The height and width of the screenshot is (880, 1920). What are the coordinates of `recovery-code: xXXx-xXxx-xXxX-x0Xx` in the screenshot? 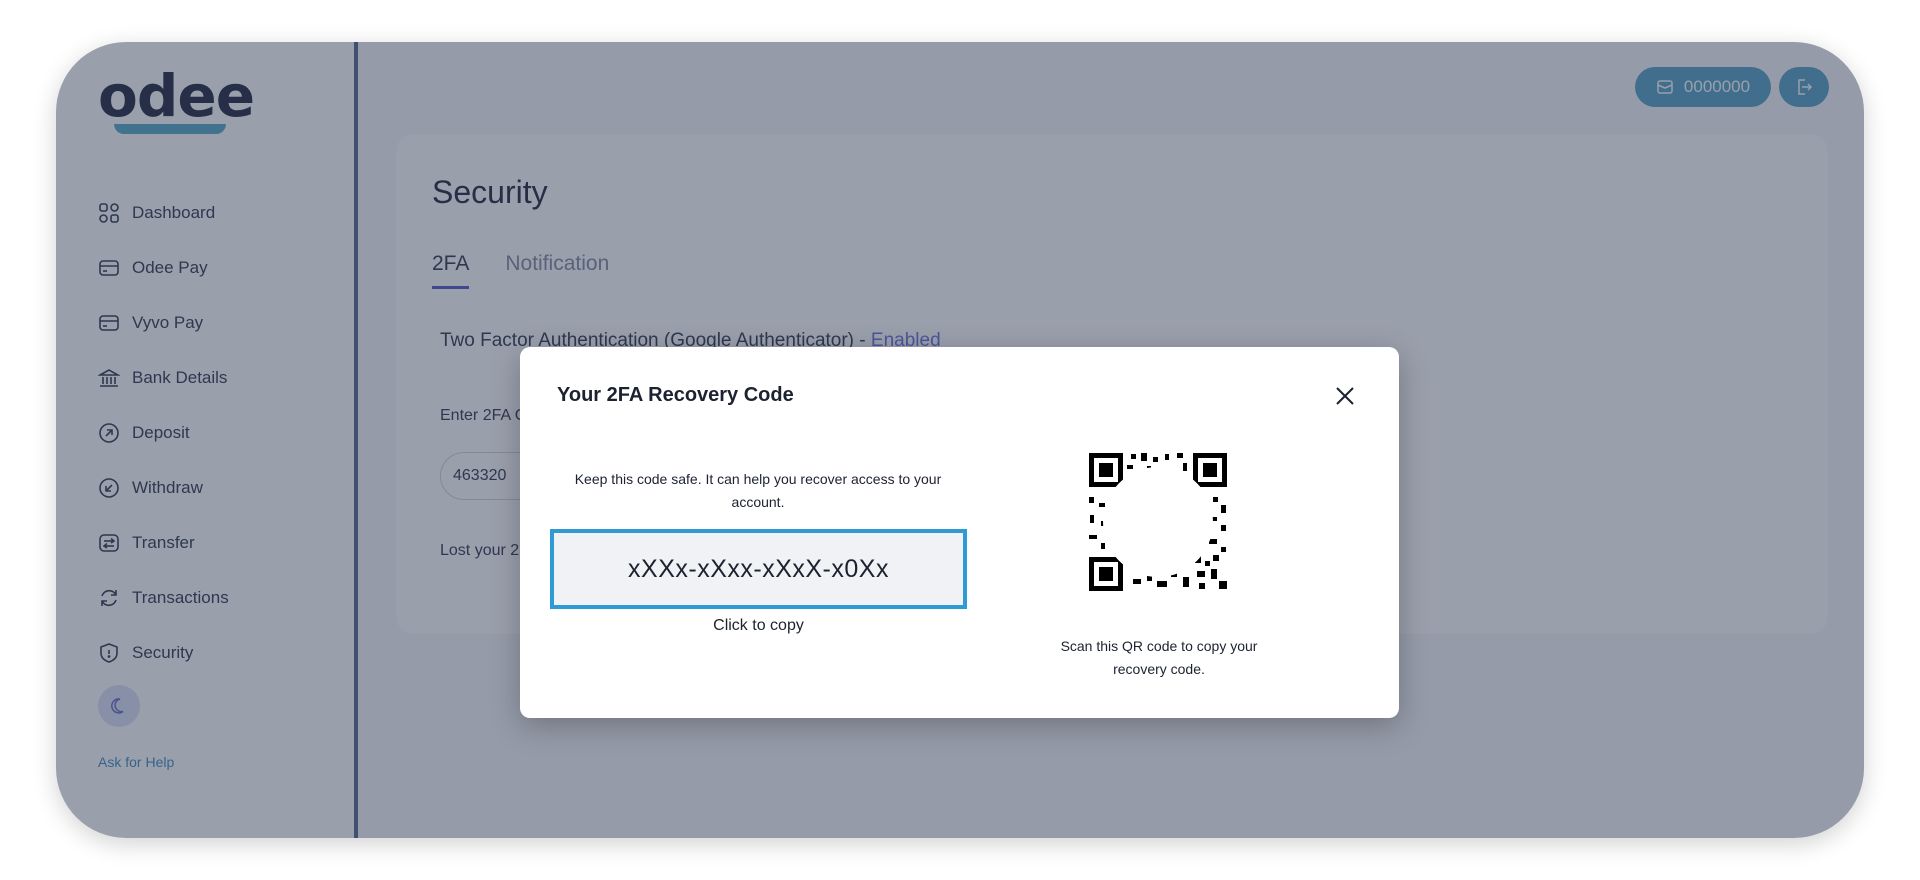 It's located at (758, 568).